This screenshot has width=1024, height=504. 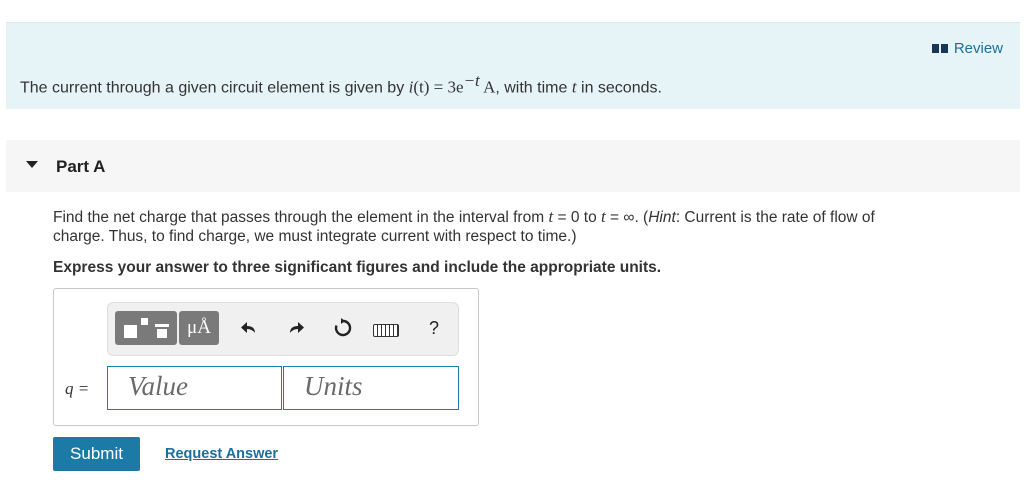 What do you see at coordinates (296, 328) in the screenshot?
I see `redo-icon` at bounding box center [296, 328].